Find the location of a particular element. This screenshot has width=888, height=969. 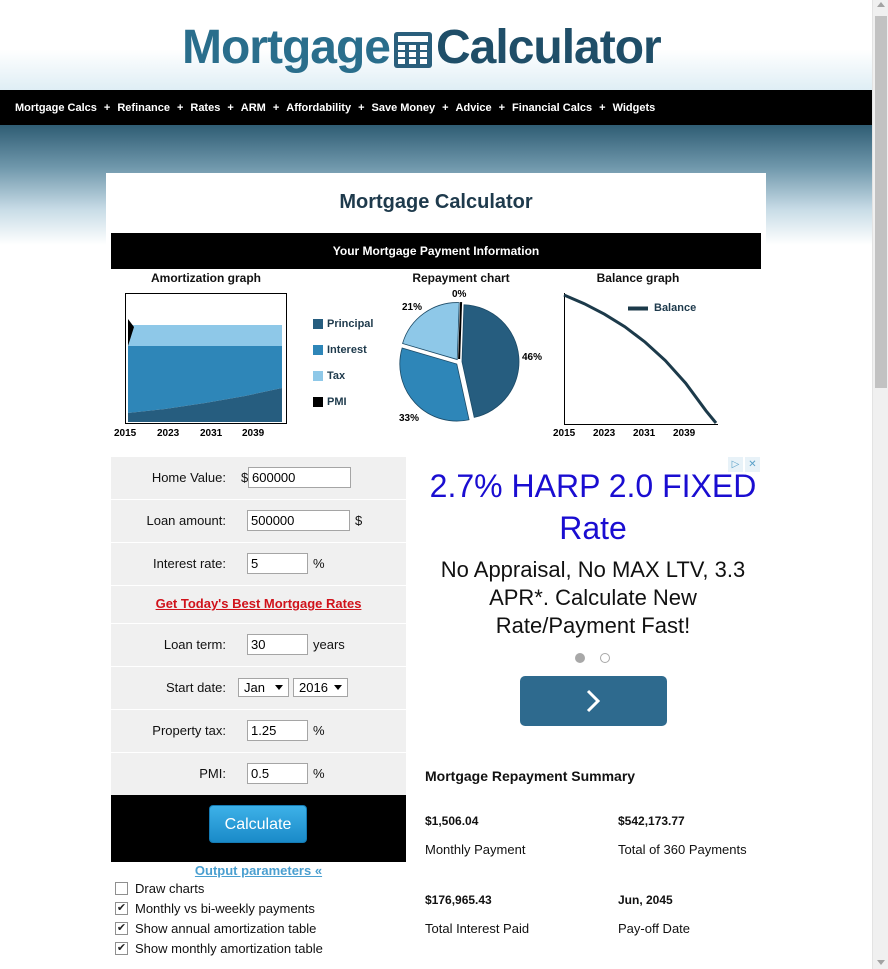

loan-term-input is located at coordinates (277, 644).